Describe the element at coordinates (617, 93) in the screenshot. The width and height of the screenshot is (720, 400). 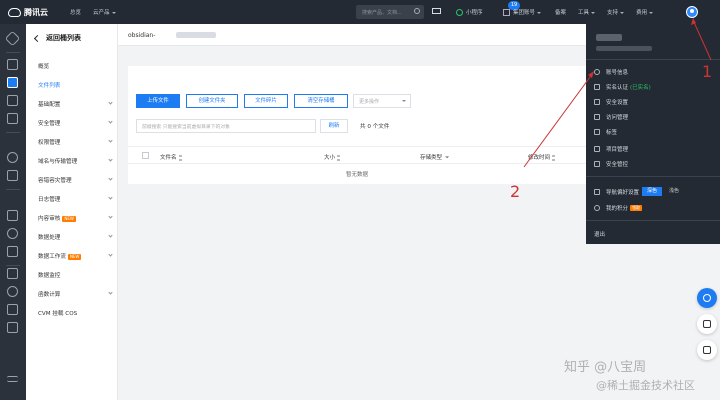
I see `annotation-arrows` at that location.